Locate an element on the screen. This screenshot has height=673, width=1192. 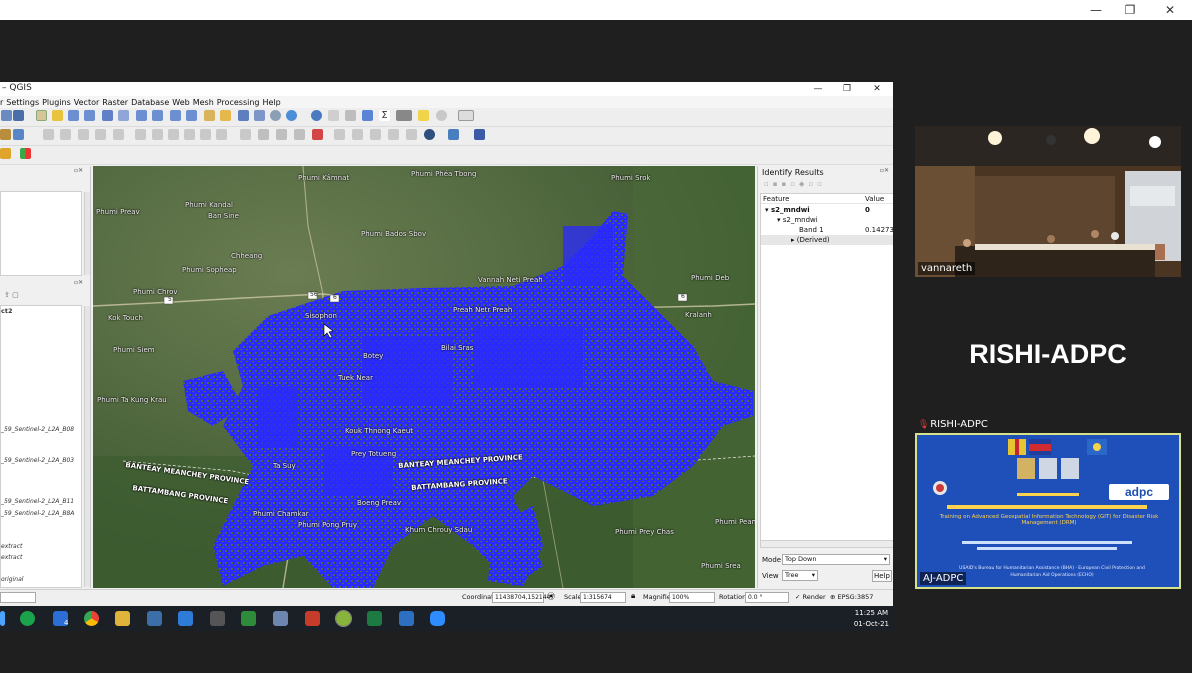
qgis-close-button: ✕ is located at coordinates (877, 89).